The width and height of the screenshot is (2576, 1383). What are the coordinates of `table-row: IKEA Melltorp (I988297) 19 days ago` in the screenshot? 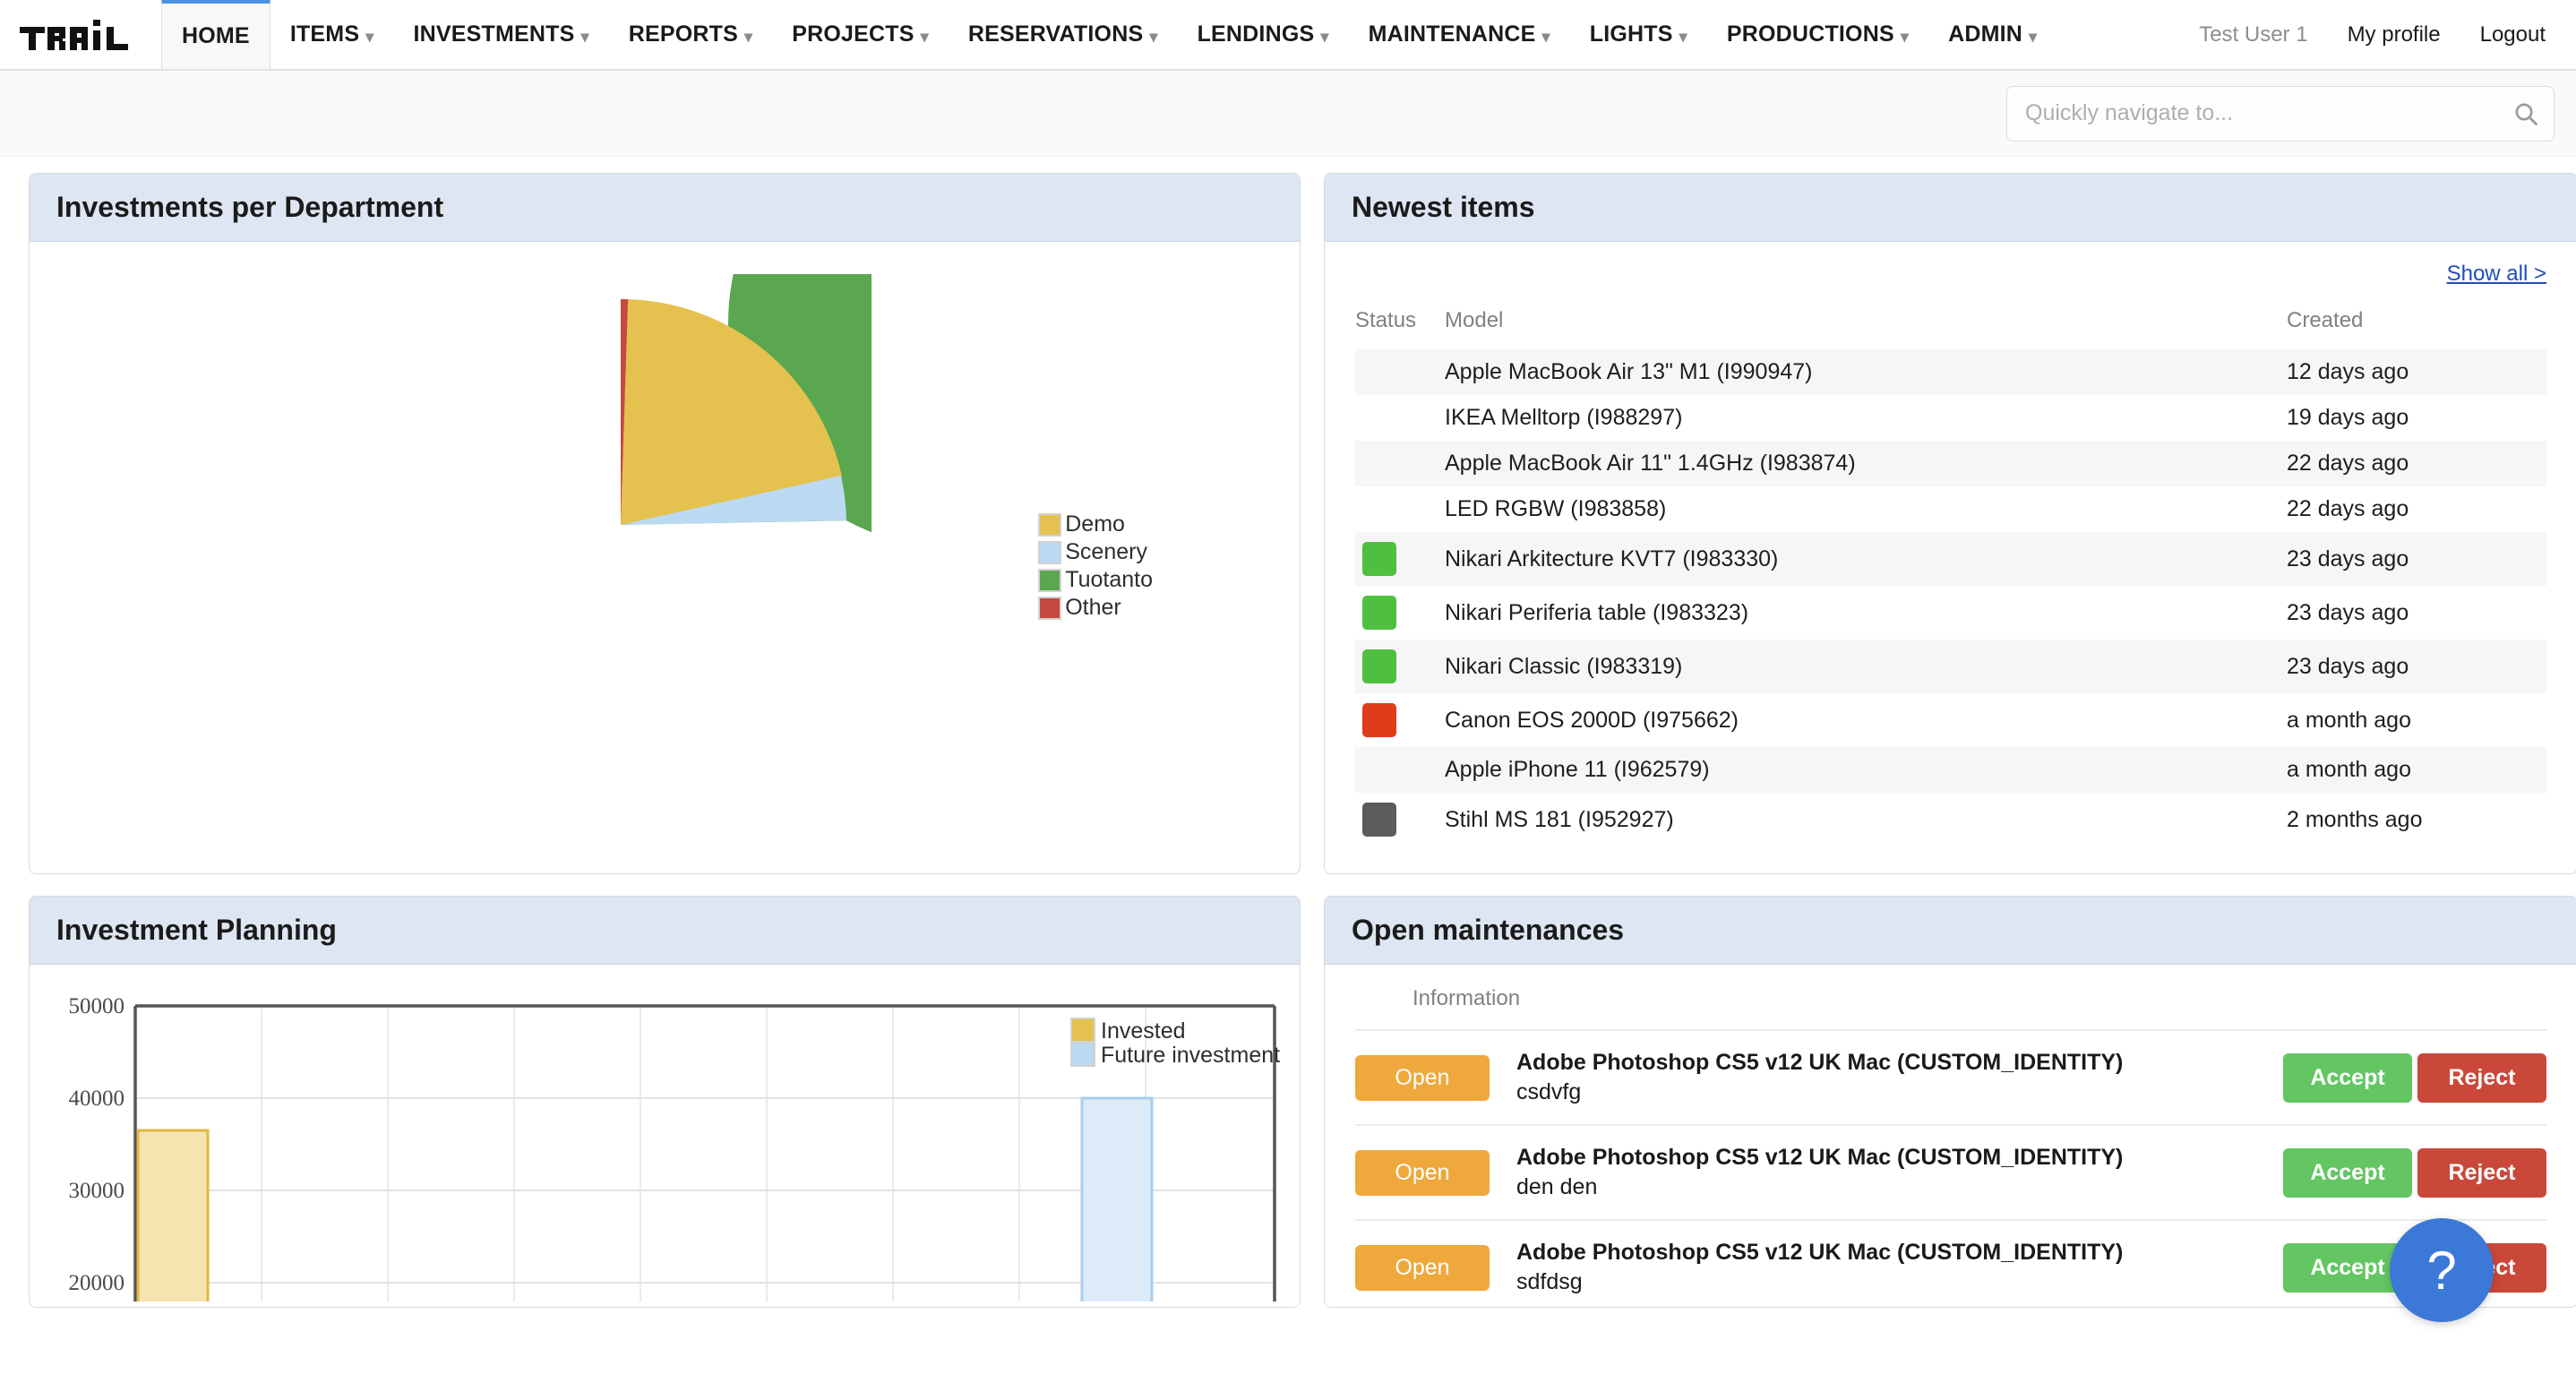 It's located at (1950, 418).